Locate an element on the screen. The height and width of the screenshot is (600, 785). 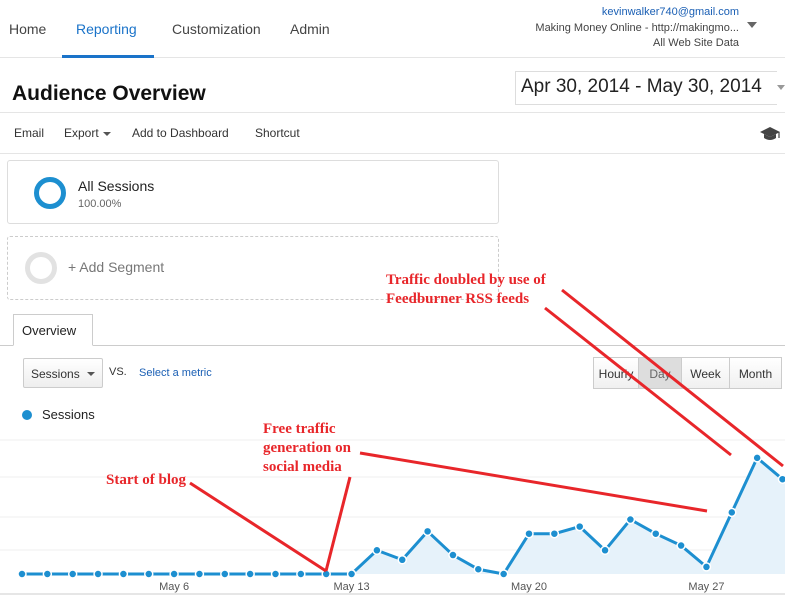
annotation-social-line: social media is located at coordinates (302, 467).